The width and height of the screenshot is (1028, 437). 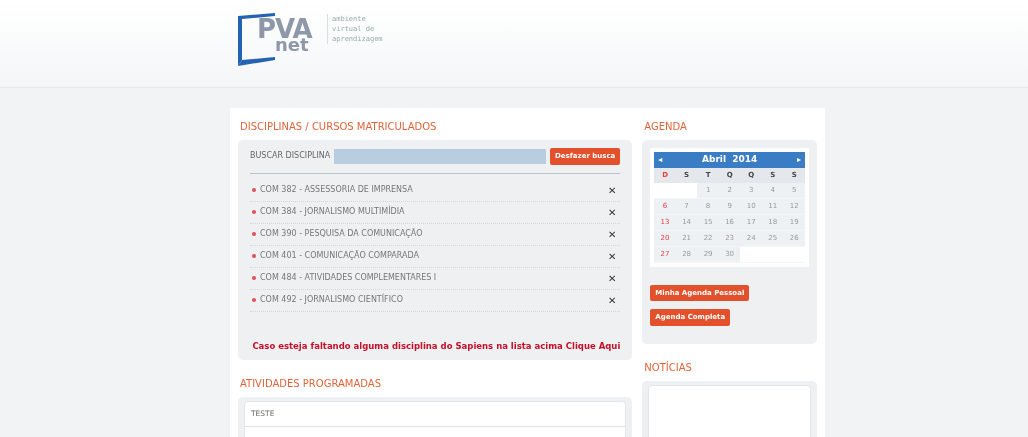 What do you see at coordinates (435, 346) in the screenshot?
I see `missing-course-link: Caso esteja faltando alguma disciplina do Sapiens na lista acima Clique Aqui` at bounding box center [435, 346].